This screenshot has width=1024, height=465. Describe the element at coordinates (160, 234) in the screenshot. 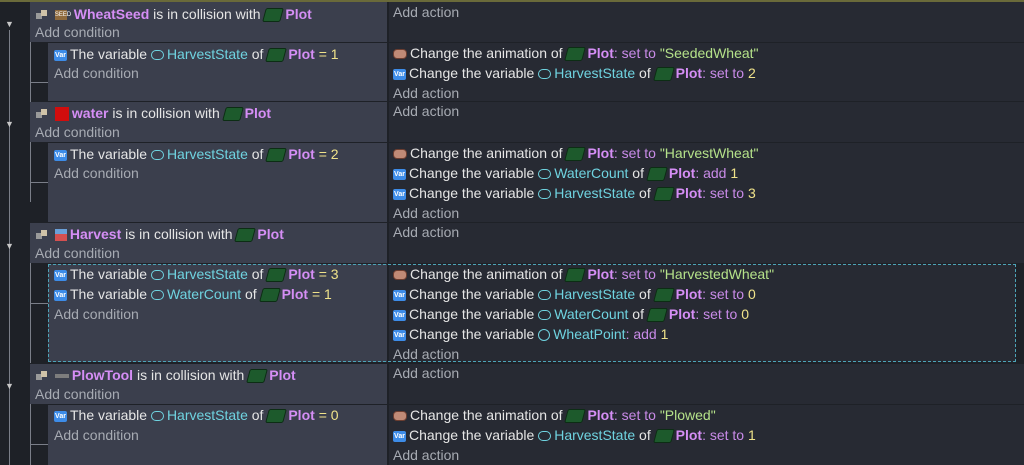

I see `event-3-condition: Harvest is in collision with Plot` at that location.